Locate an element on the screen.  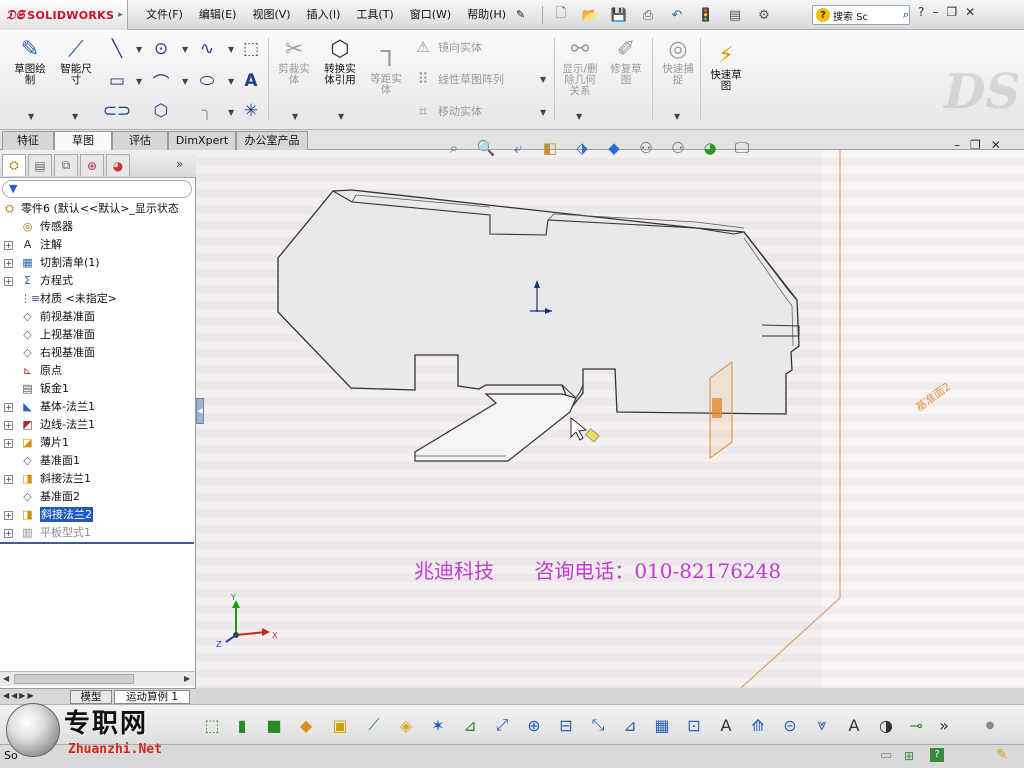
section-view-icon: ◧ is located at coordinates (550, 148).